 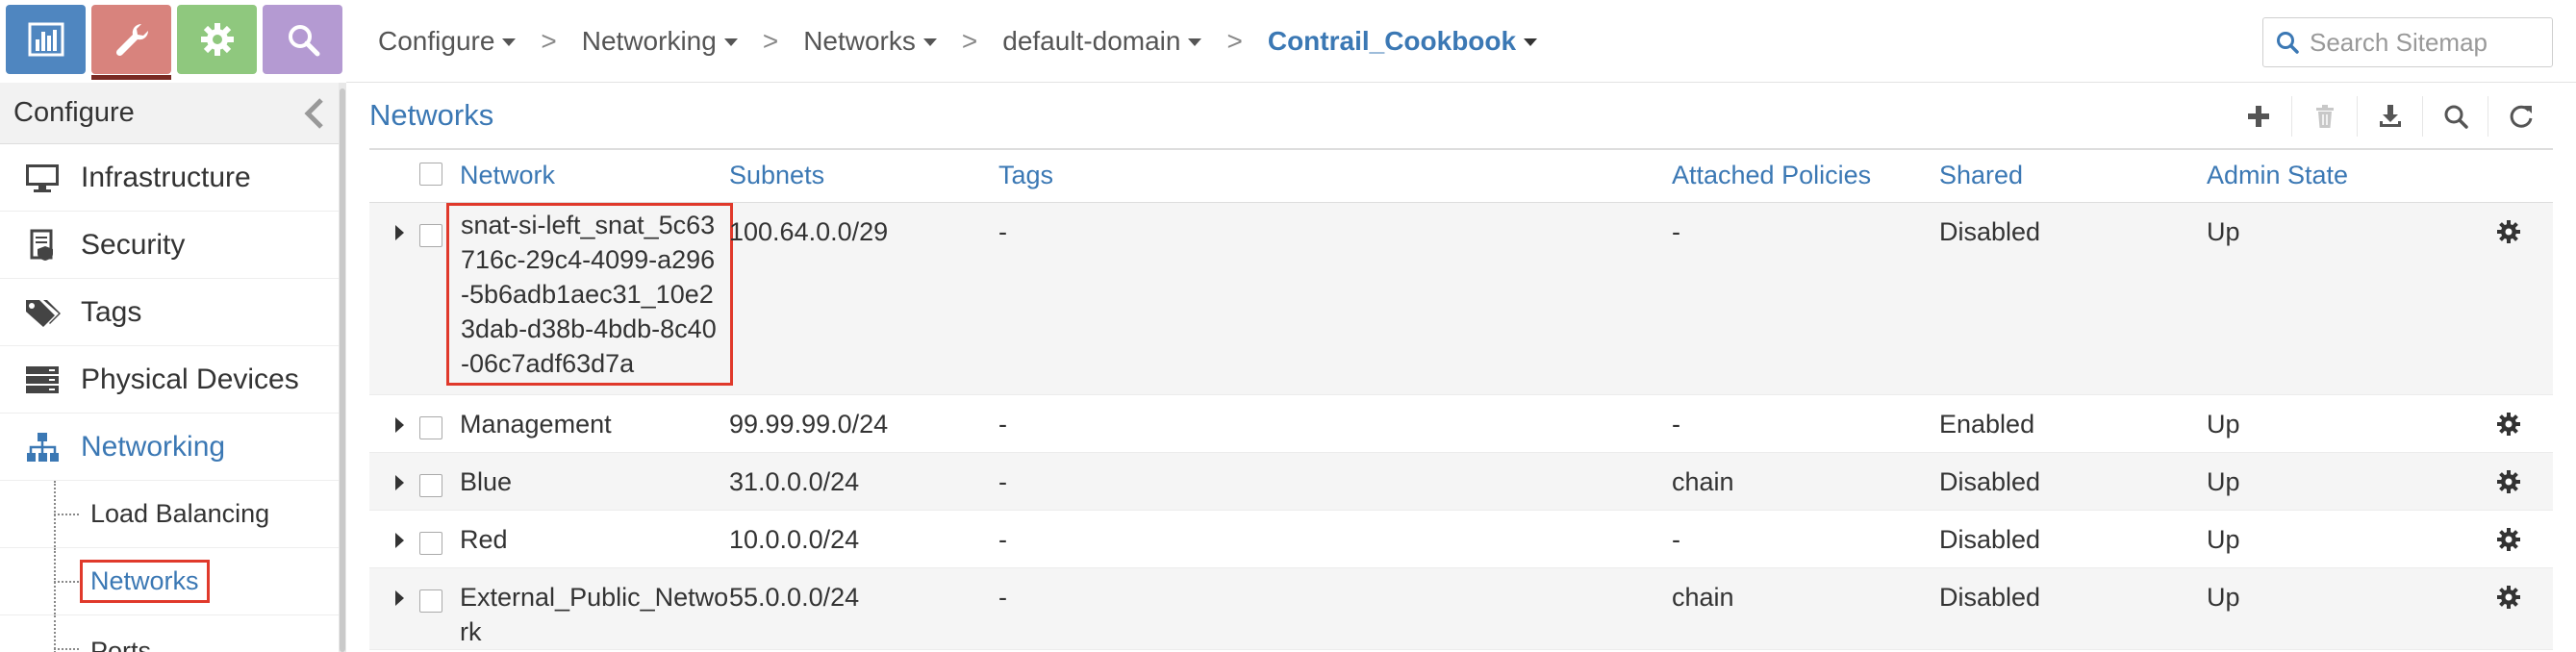 I want to click on security-doc-icon, so click(x=41, y=245).